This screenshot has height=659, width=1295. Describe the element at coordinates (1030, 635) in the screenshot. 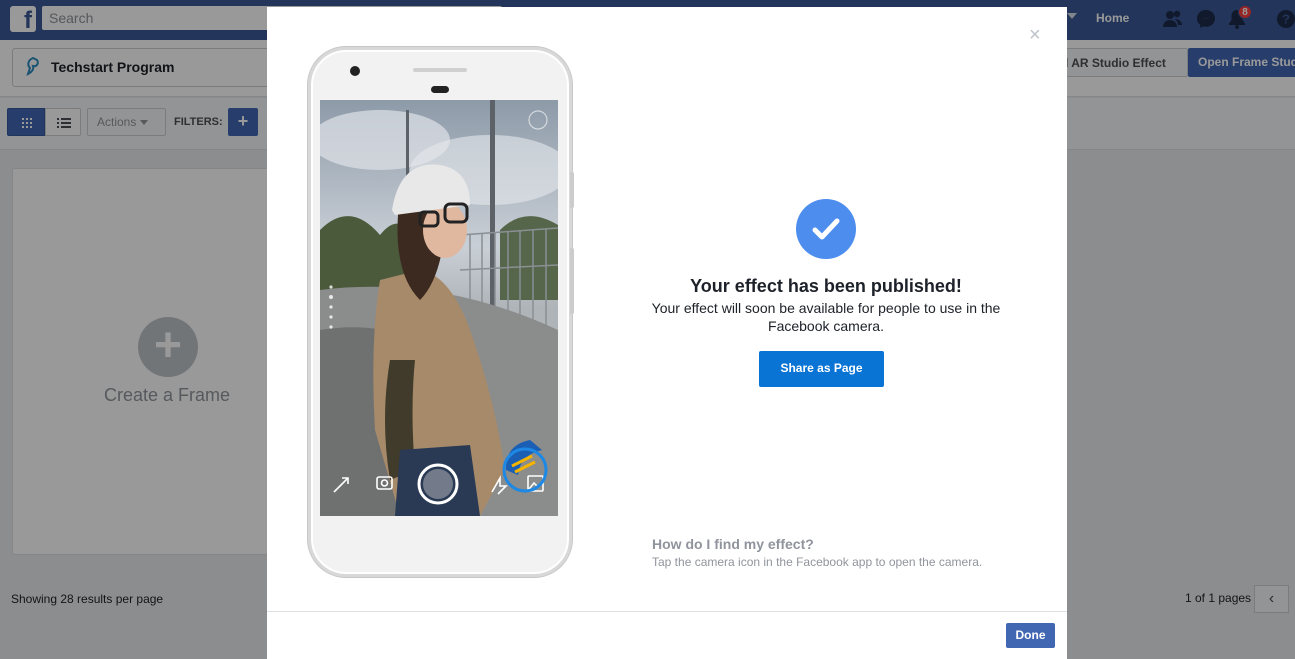

I see `done-button: Done` at that location.